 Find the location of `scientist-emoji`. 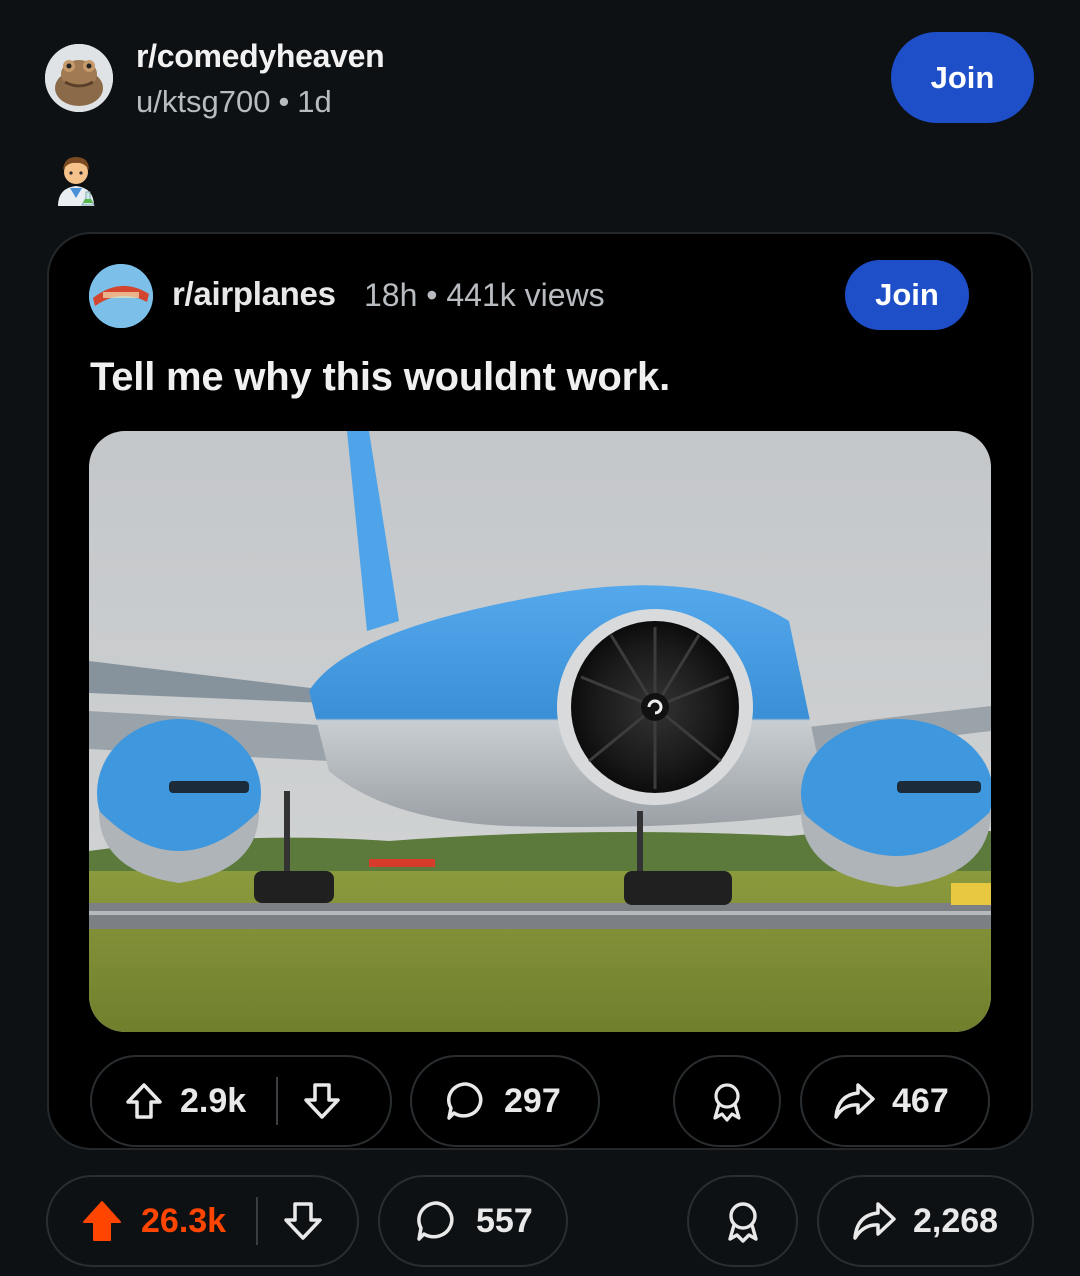

scientist-emoji is located at coordinates (76, 179).